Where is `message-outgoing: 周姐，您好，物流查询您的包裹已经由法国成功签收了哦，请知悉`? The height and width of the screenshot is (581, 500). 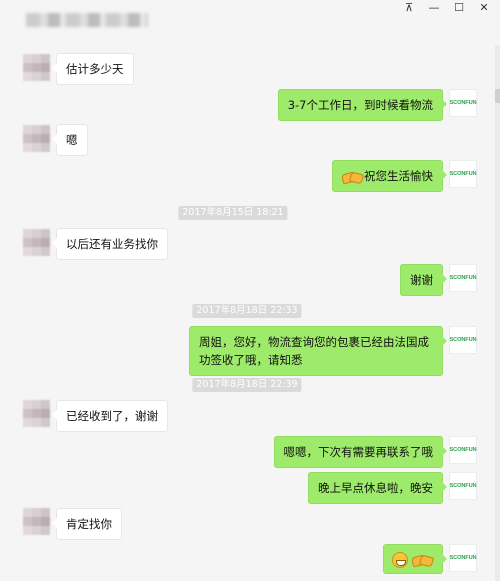 message-outgoing: 周姐，您好，物流查询您的包裹已经由法国成功签收了哦，请知悉 is located at coordinates (318, 351).